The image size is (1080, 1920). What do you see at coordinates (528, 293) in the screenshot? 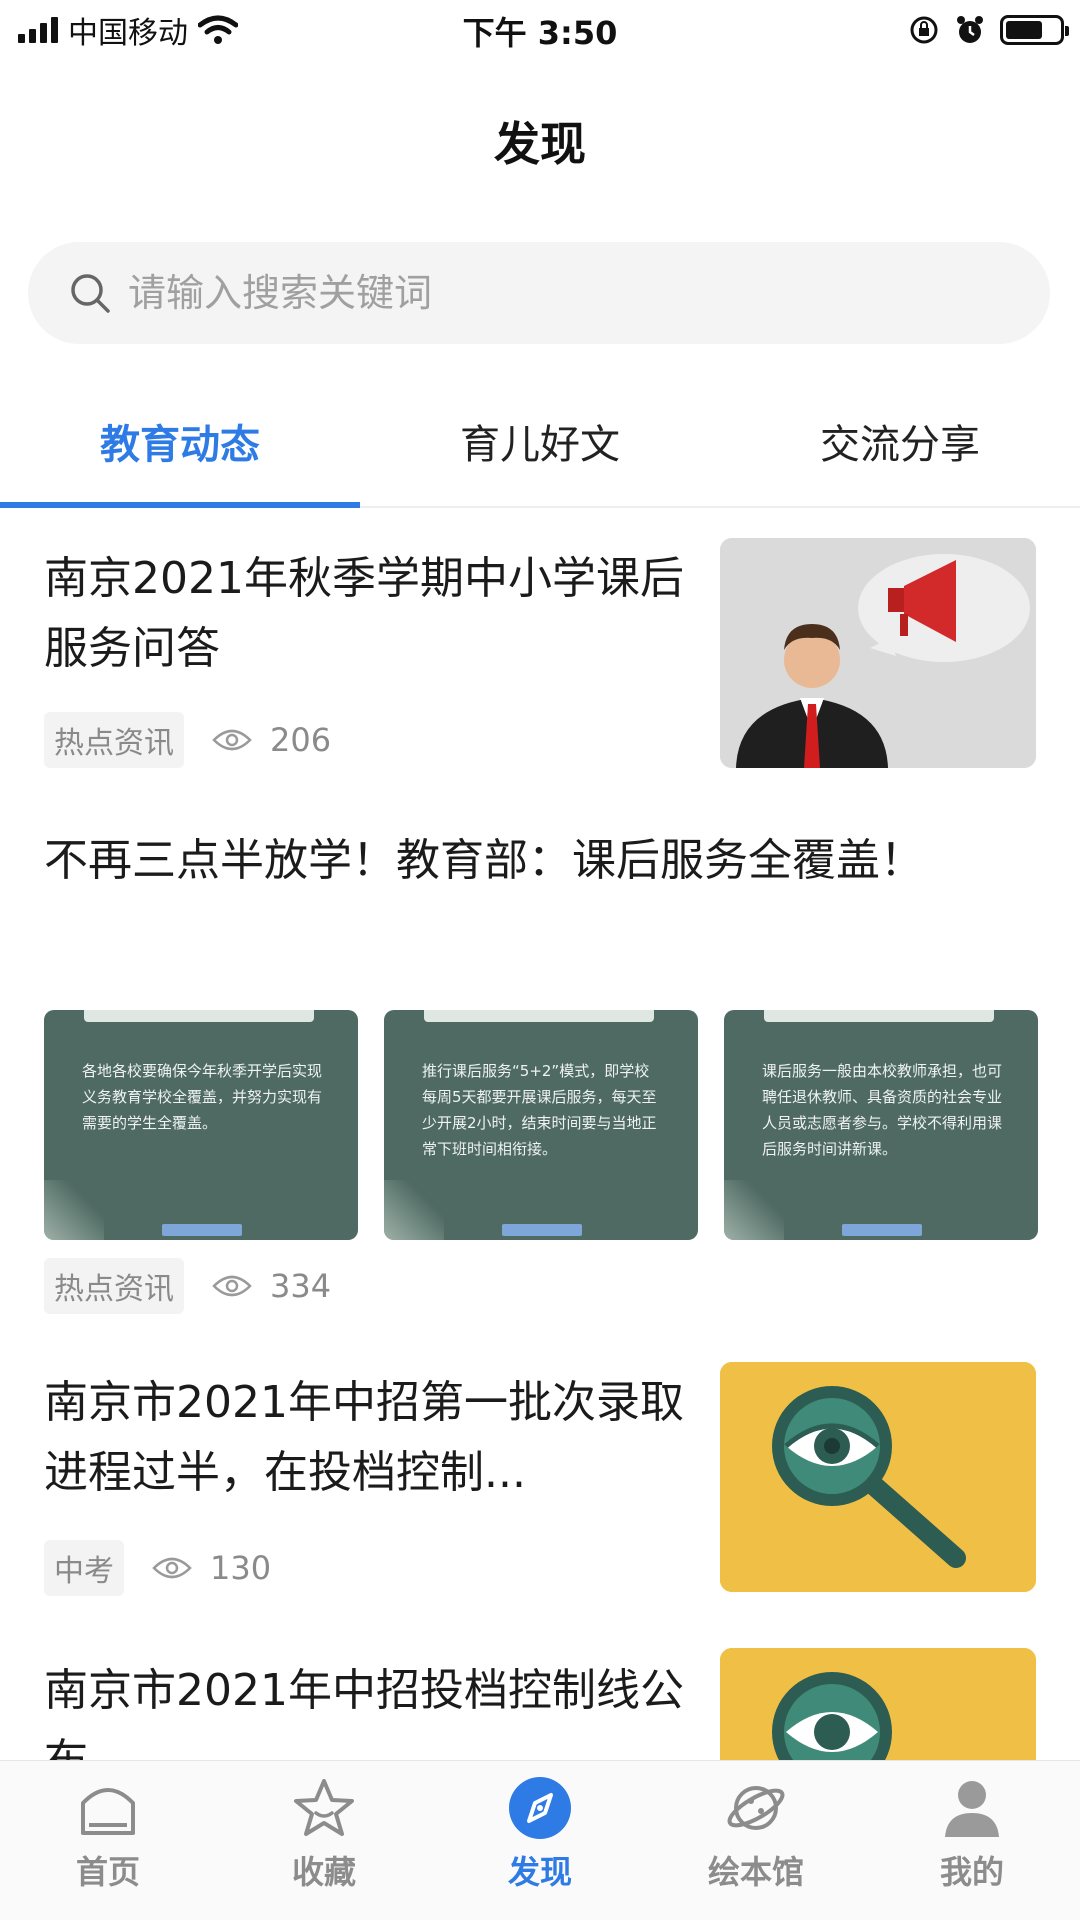
I see `search-input` at bounding box center [528, 293].